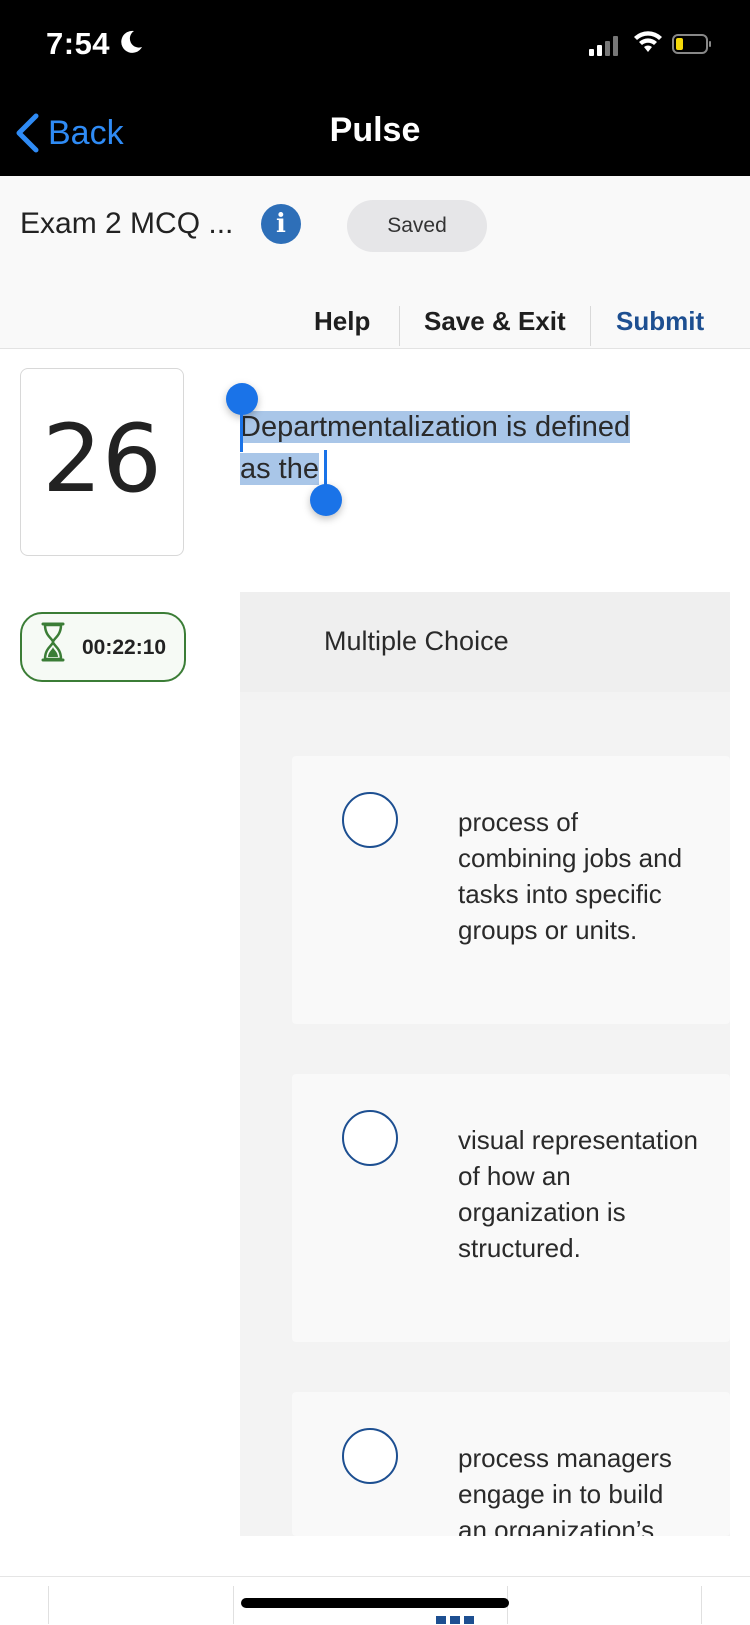 This screenshot has height=1625, width=750. Describe the element at coordinates (375, 1603) in the screenshot. I see `home-indicator` at that location.